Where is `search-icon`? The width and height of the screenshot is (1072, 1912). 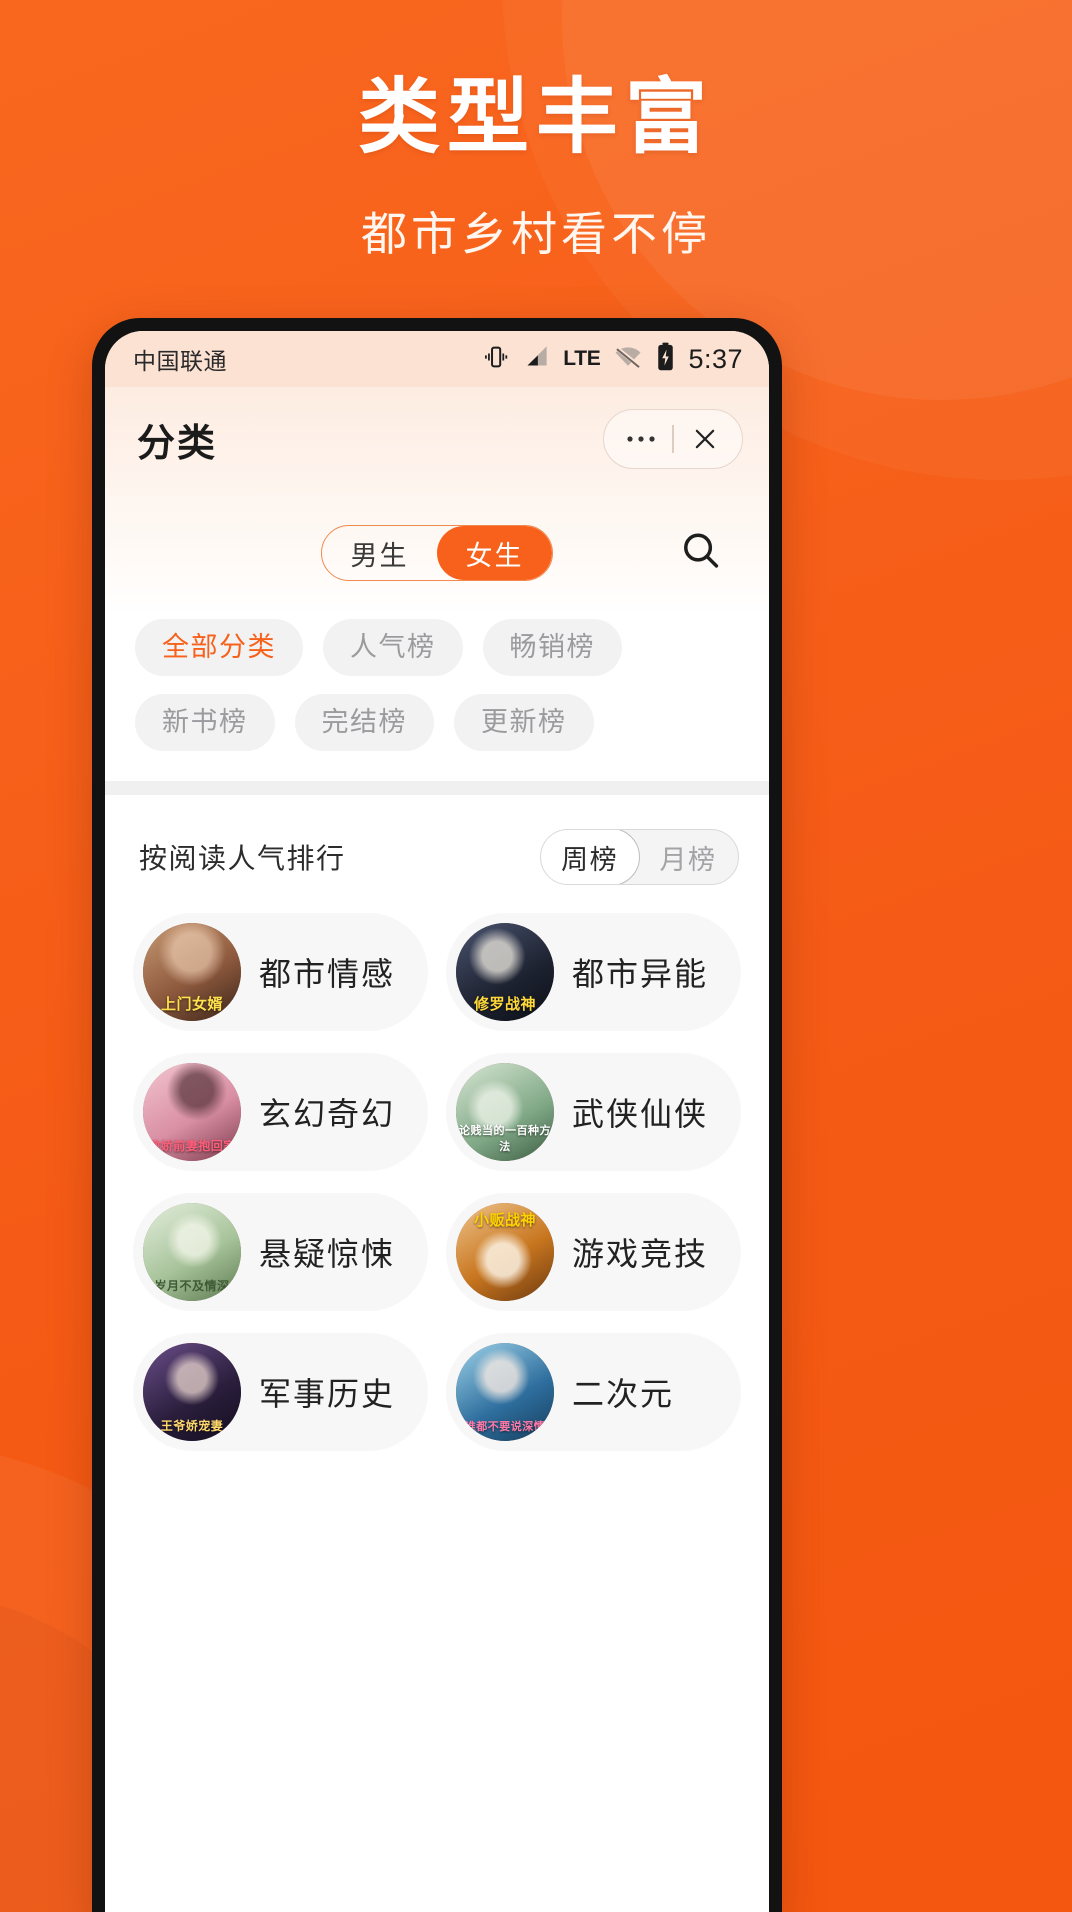
search-icon is located at coordinates (701, 550).